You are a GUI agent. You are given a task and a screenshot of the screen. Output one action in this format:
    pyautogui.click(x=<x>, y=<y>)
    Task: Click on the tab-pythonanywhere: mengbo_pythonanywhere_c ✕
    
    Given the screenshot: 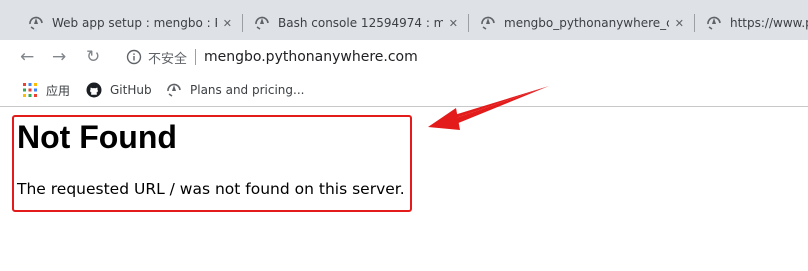 What is the action you would take?
    pyautogui.click(x=582, y=23)
    